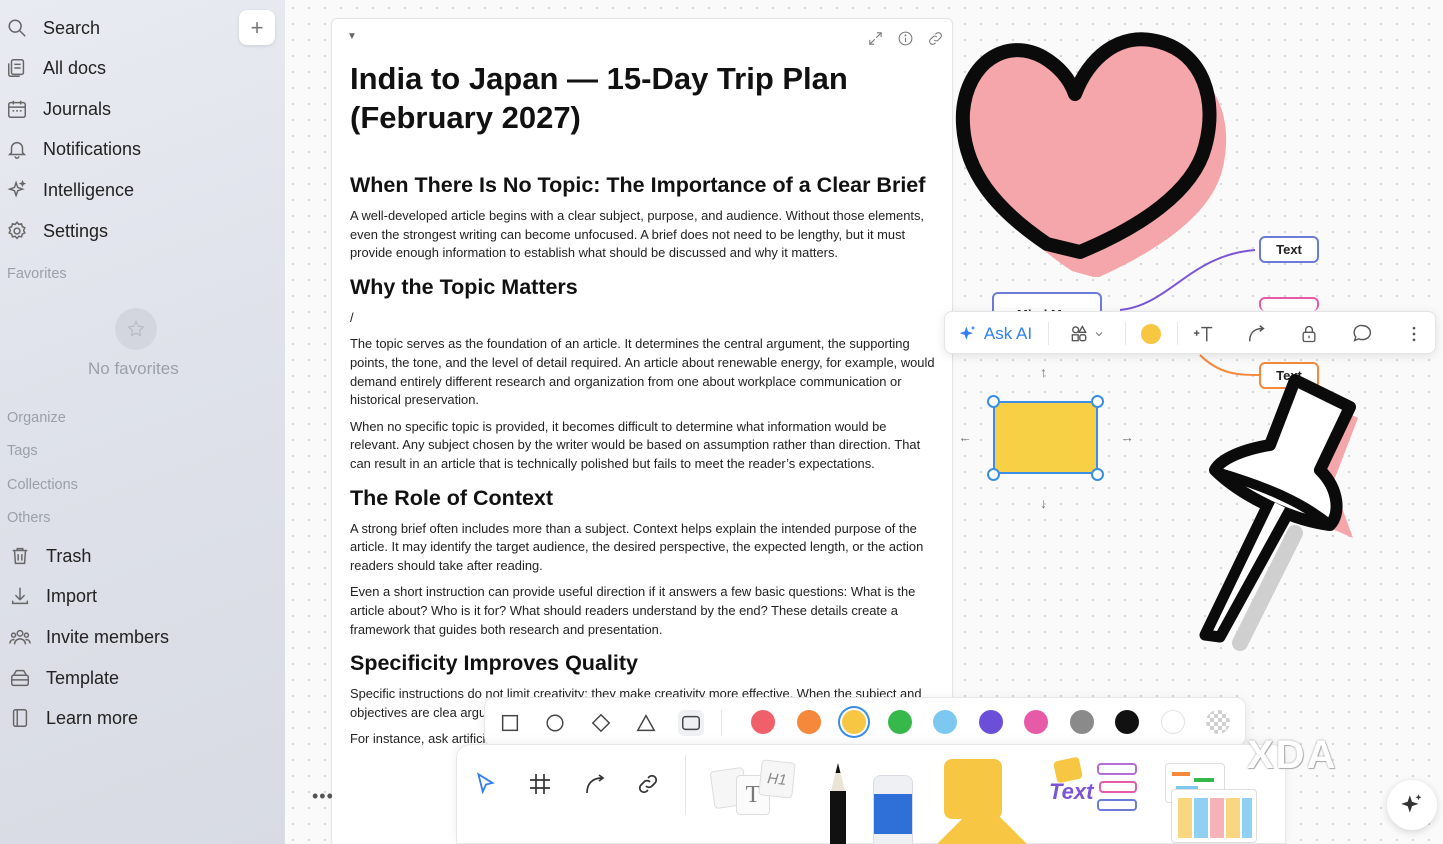 The height and width of the screenshot is (844, 1443). What do you see at coordinates (1257, 333) in the screenshot?
I see `connector-button` at bounding box center [1257, 333].